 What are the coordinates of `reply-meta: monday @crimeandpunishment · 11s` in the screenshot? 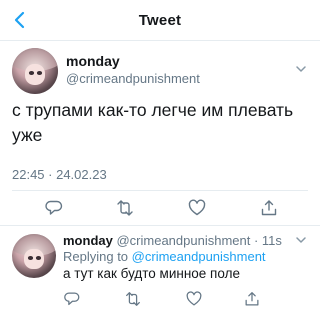 It's located at (172, 240).